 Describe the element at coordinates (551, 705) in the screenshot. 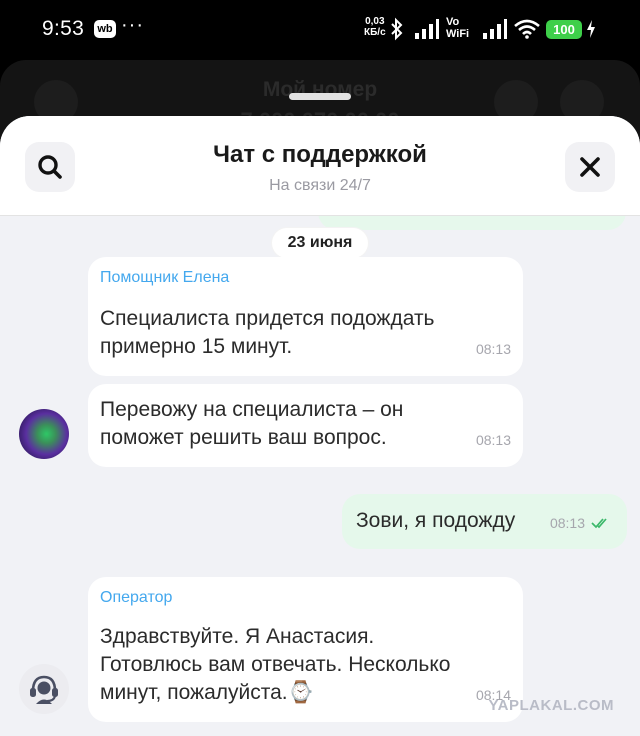

I see `watermark: YAPLAKAL.COM` at that location.